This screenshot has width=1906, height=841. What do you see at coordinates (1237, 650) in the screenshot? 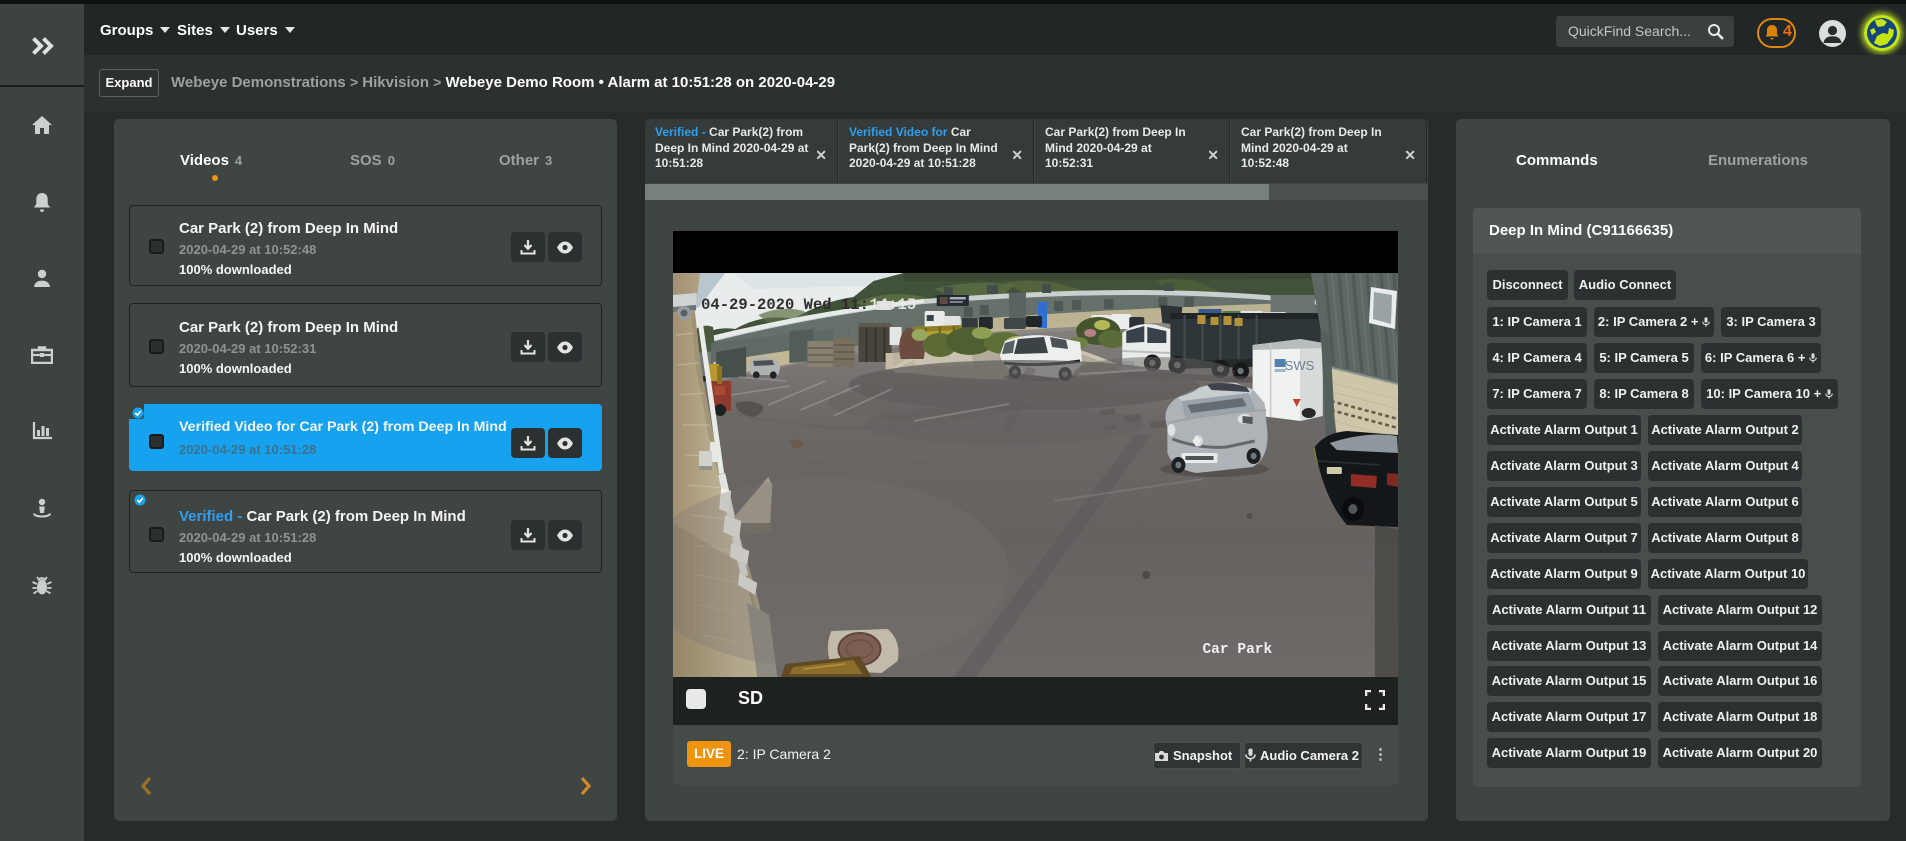
I see `svg-text: Car Park` at bounding box center [1237, 650].